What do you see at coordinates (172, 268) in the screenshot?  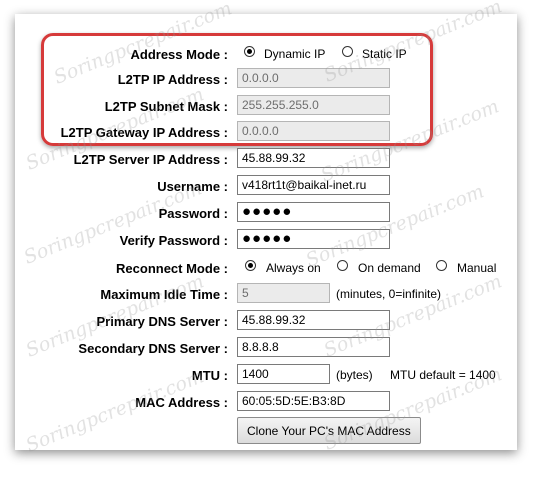 I see `reconnect-mode-label: Reconnect Mode :` at bounding box center [172, 268].